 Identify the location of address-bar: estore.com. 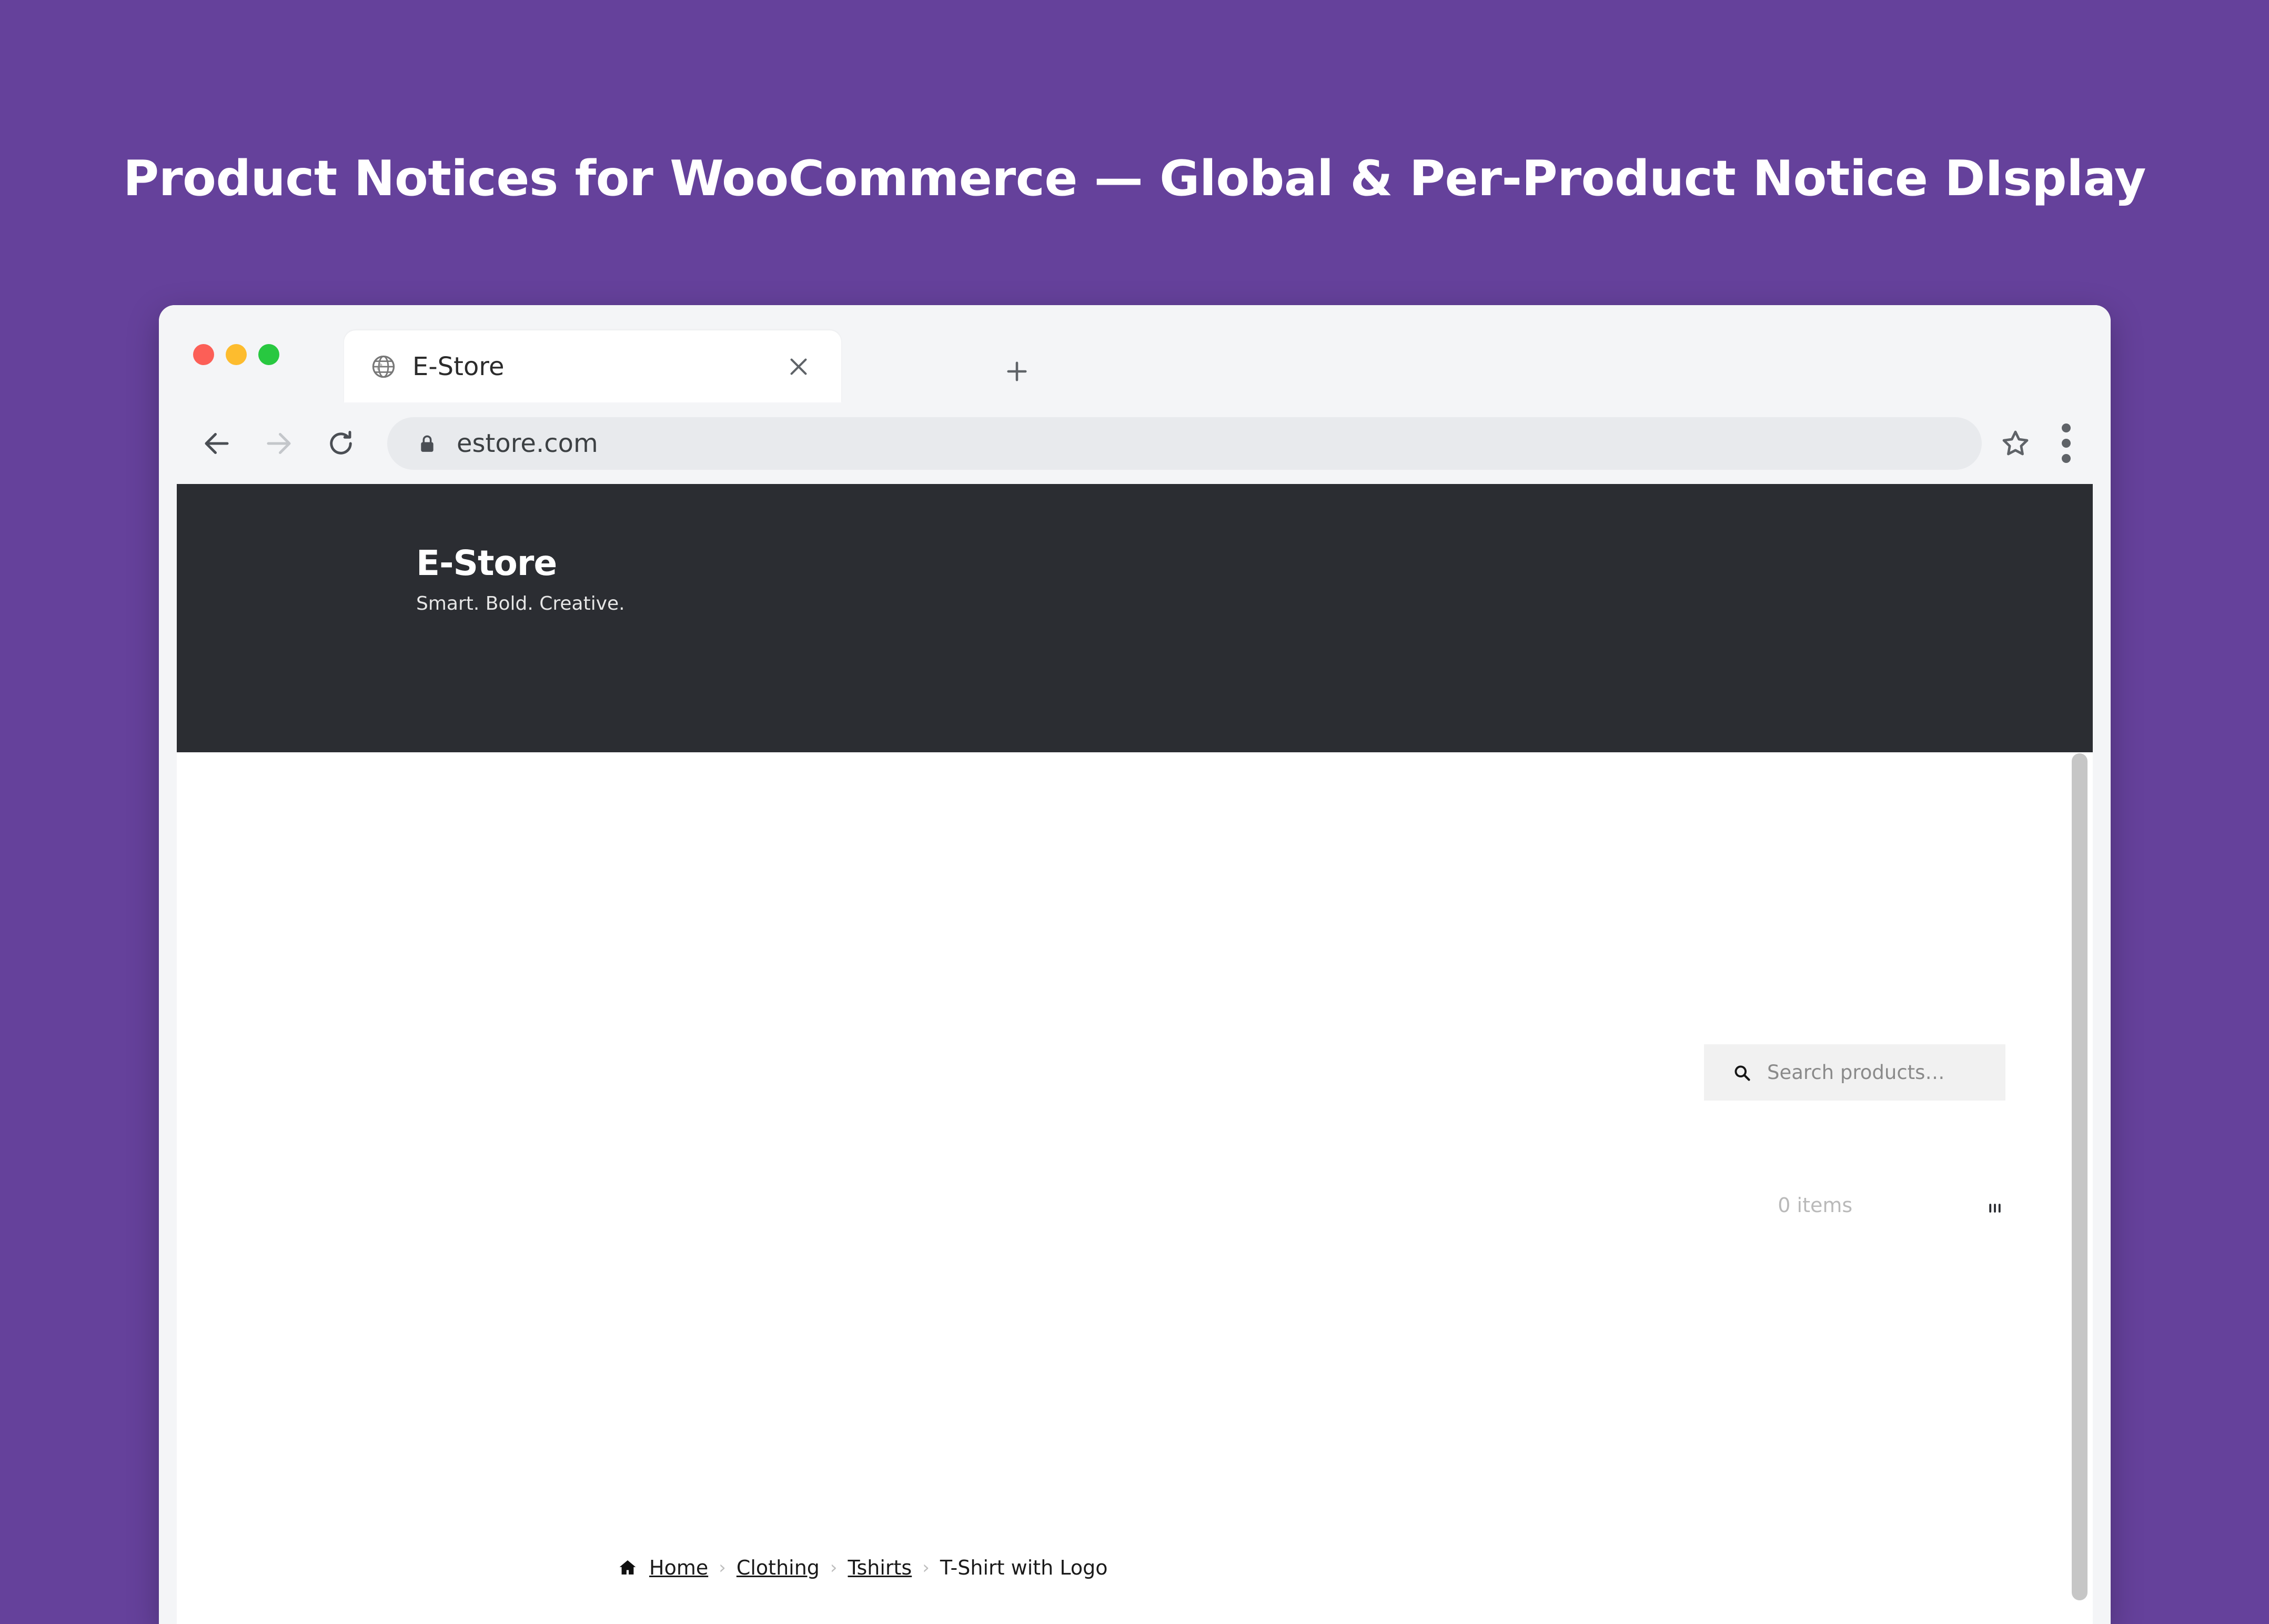
(1184, 443).